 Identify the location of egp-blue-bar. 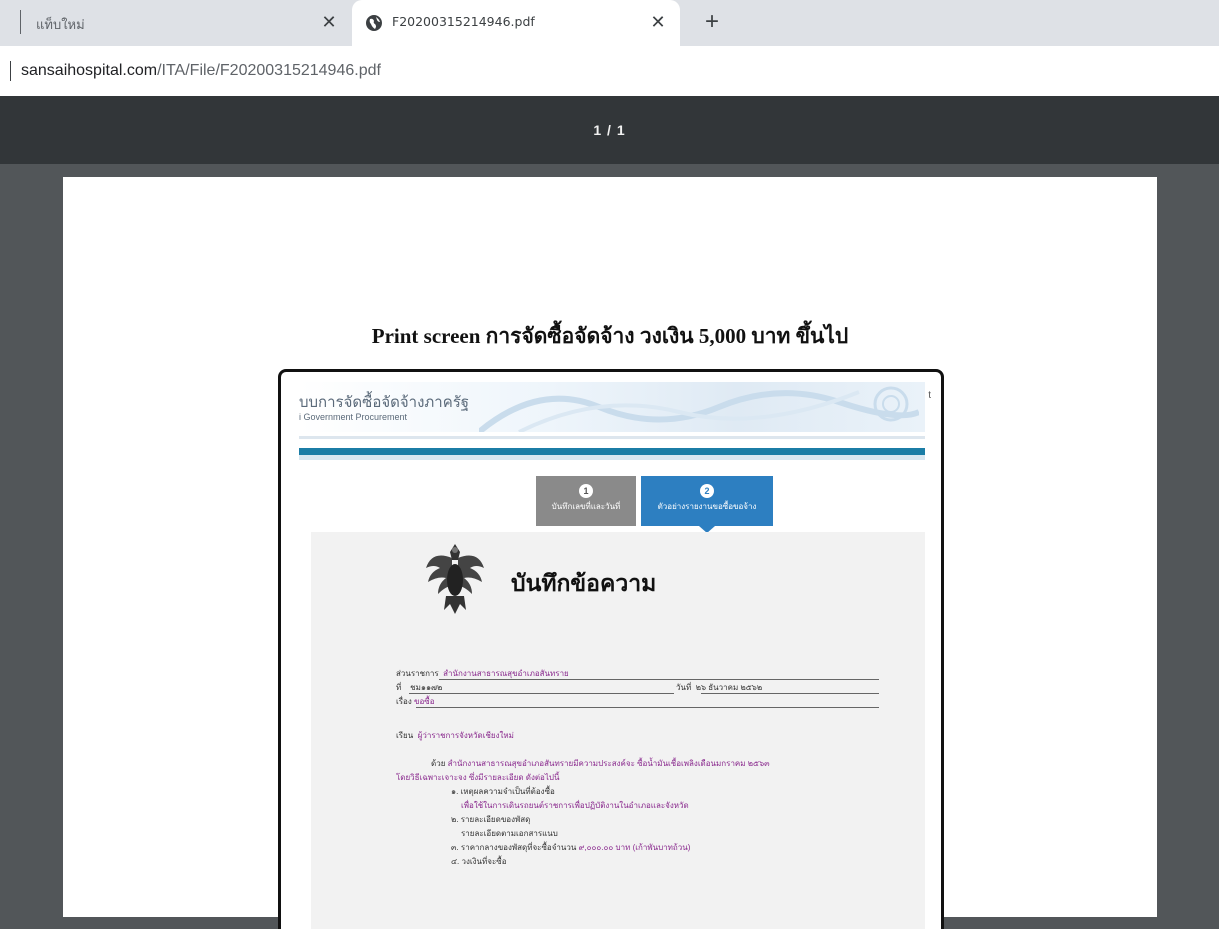
(612, 451).